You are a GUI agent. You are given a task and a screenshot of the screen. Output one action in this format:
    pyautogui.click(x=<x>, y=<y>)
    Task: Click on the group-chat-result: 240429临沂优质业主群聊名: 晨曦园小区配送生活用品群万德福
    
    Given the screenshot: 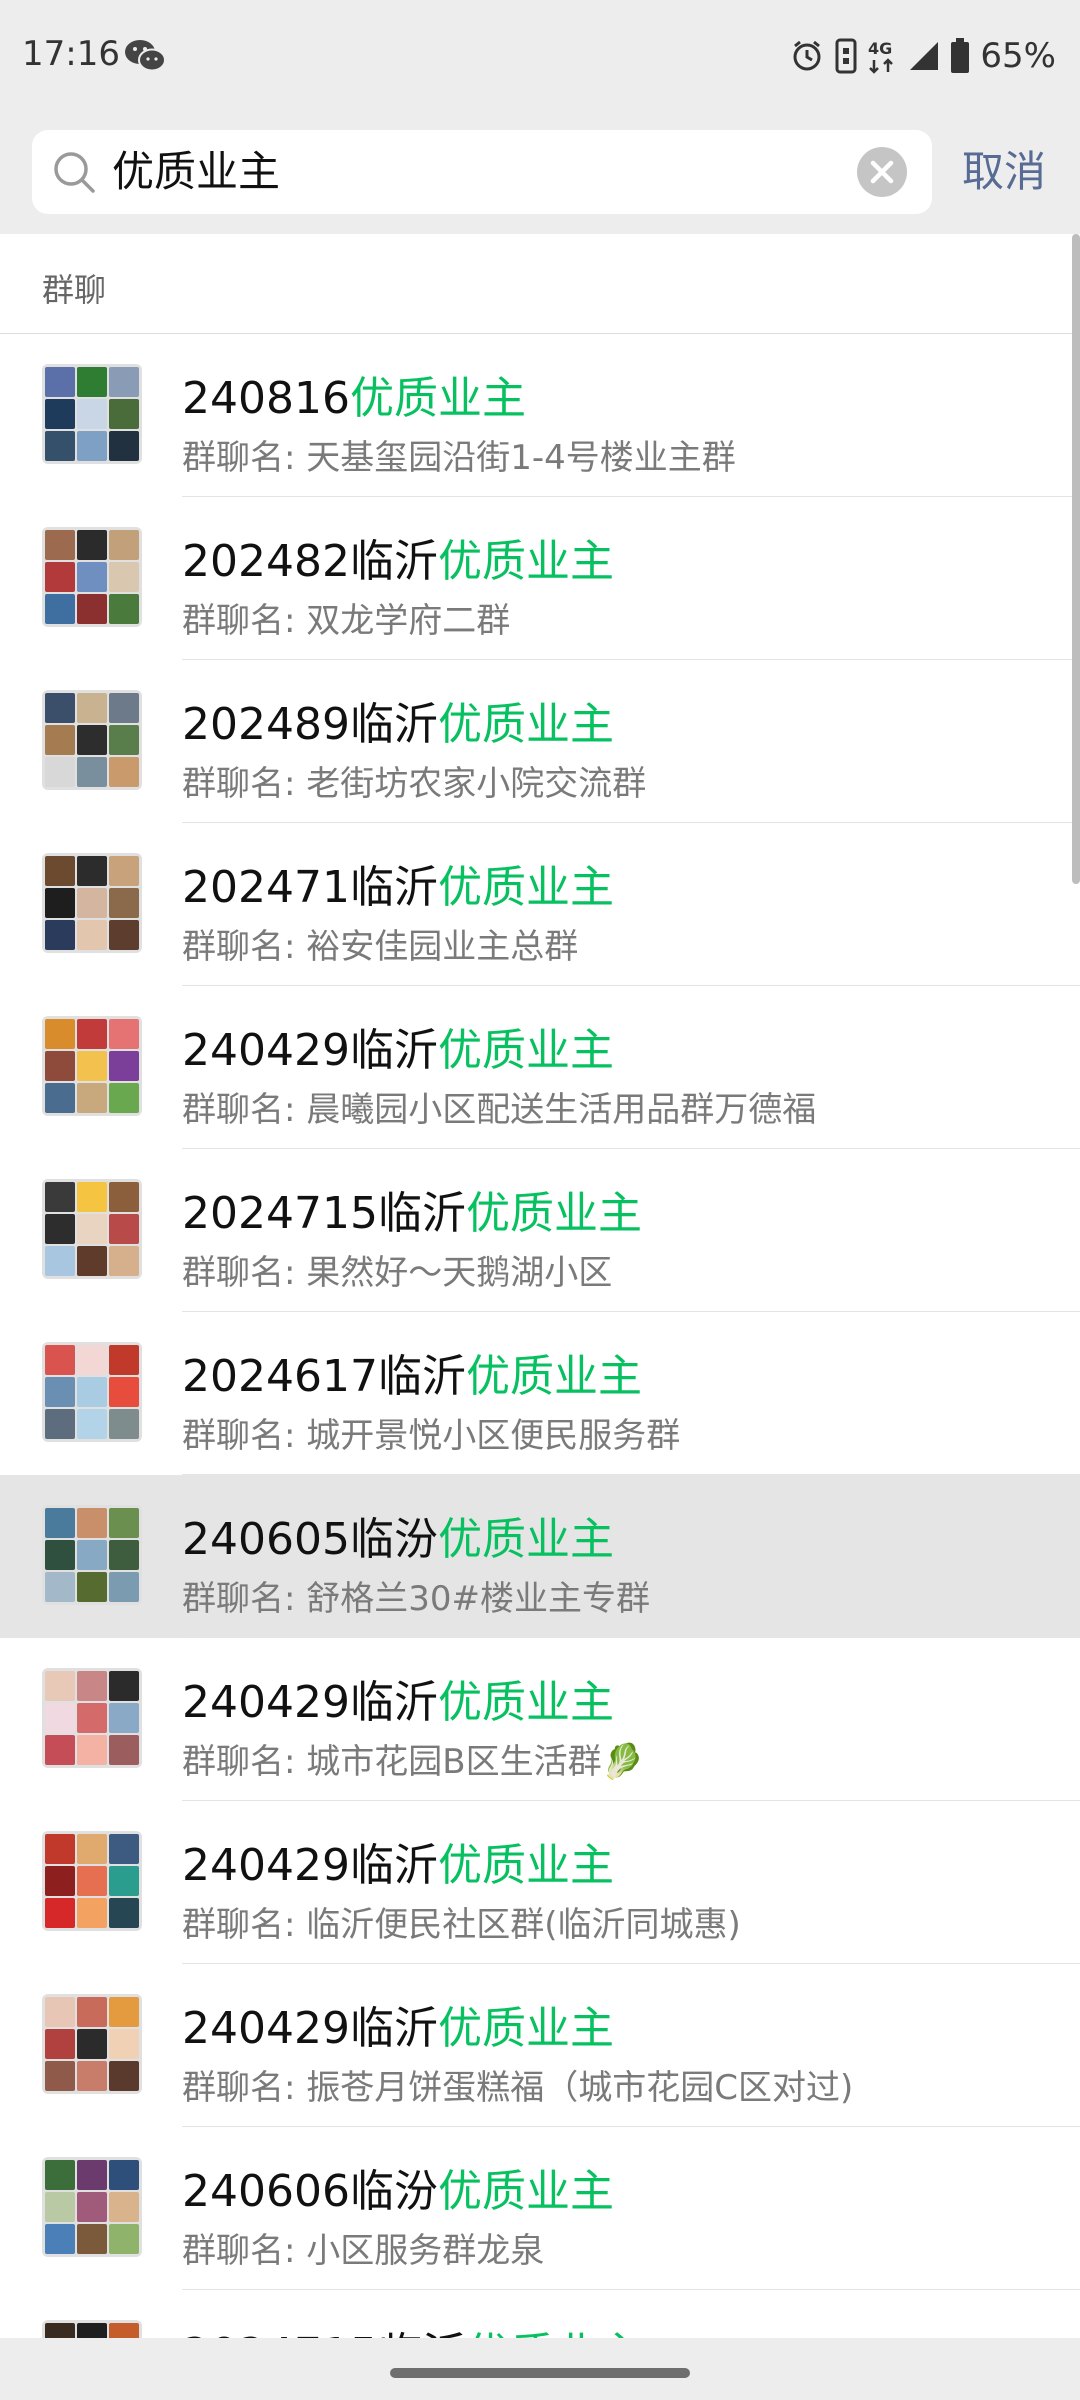 What is the action you would take?
    pyautogui.click(x=540, y=1067)
    